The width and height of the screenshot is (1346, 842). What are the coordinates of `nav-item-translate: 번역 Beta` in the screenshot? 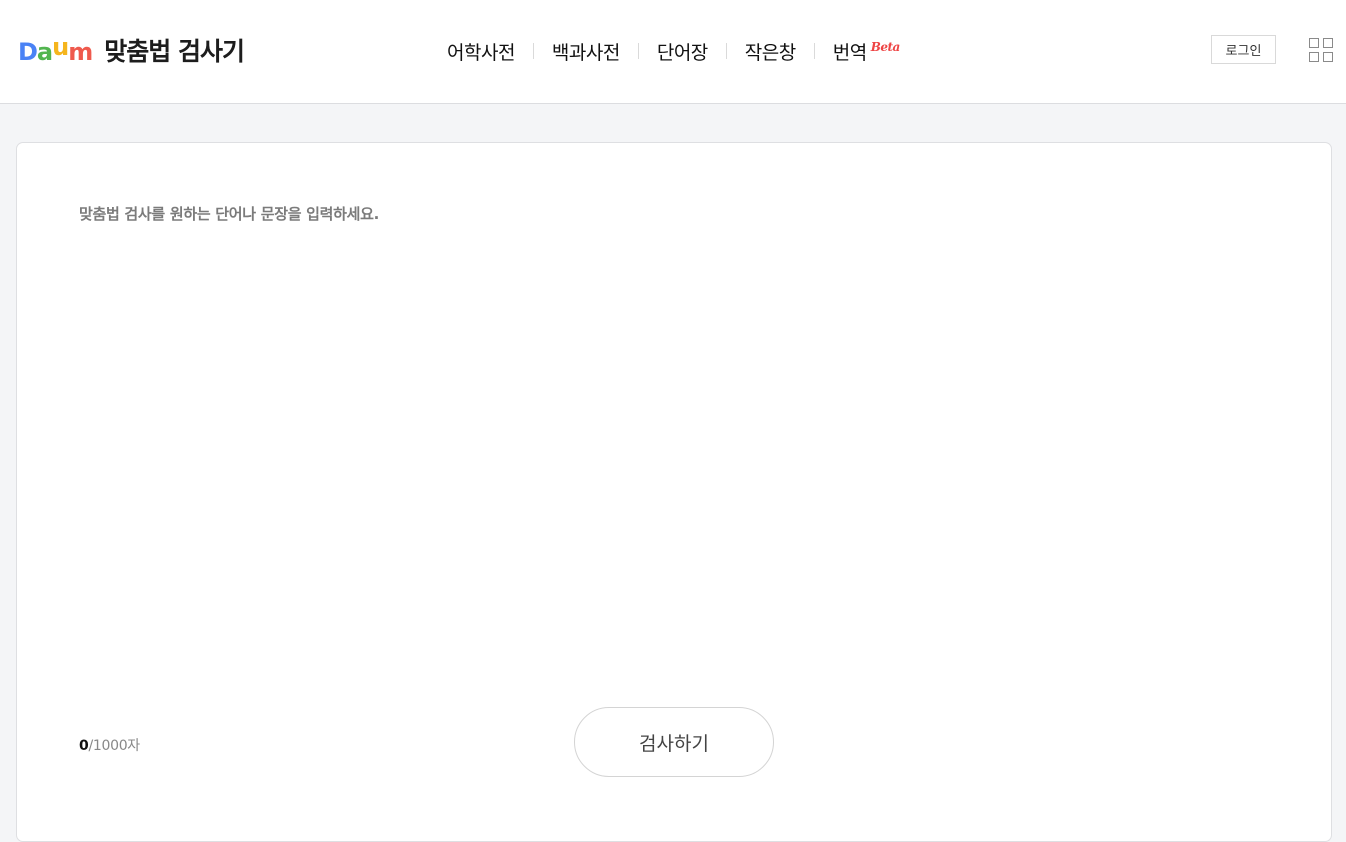 It's located at (866, 51).